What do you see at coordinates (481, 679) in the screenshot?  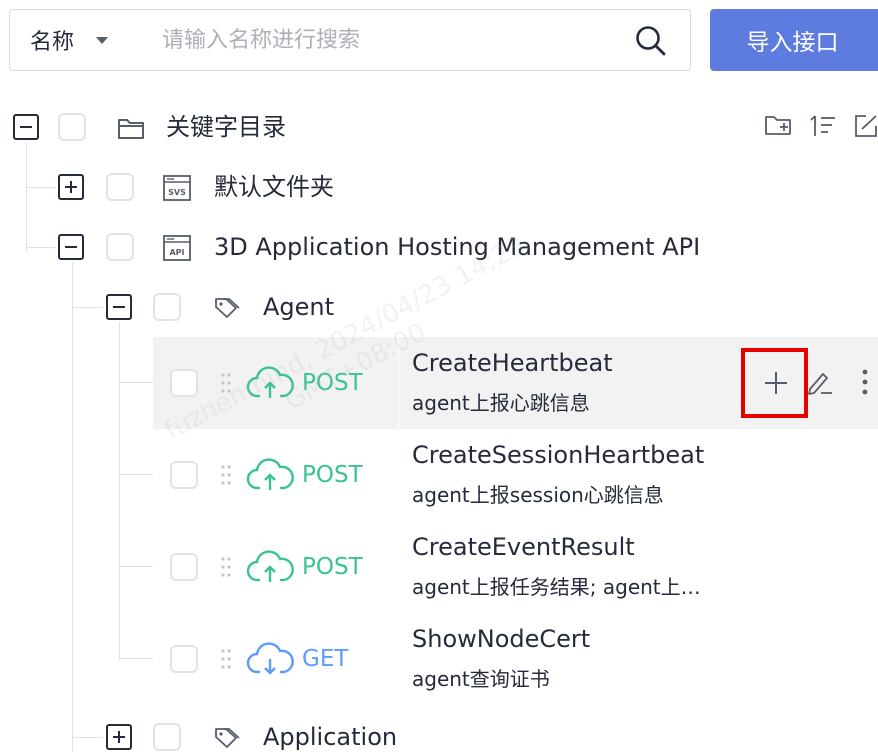 I see `api-description: agent查询证书` at bounding box center [481, 679].